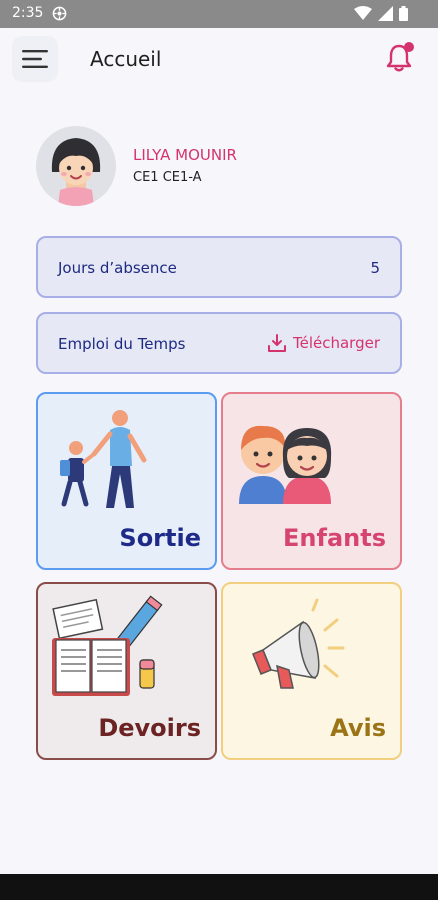 The width and height of the screenshot is (438, 900). I want to click on absence-card: Jours d’absence 5, so click(219, 267).